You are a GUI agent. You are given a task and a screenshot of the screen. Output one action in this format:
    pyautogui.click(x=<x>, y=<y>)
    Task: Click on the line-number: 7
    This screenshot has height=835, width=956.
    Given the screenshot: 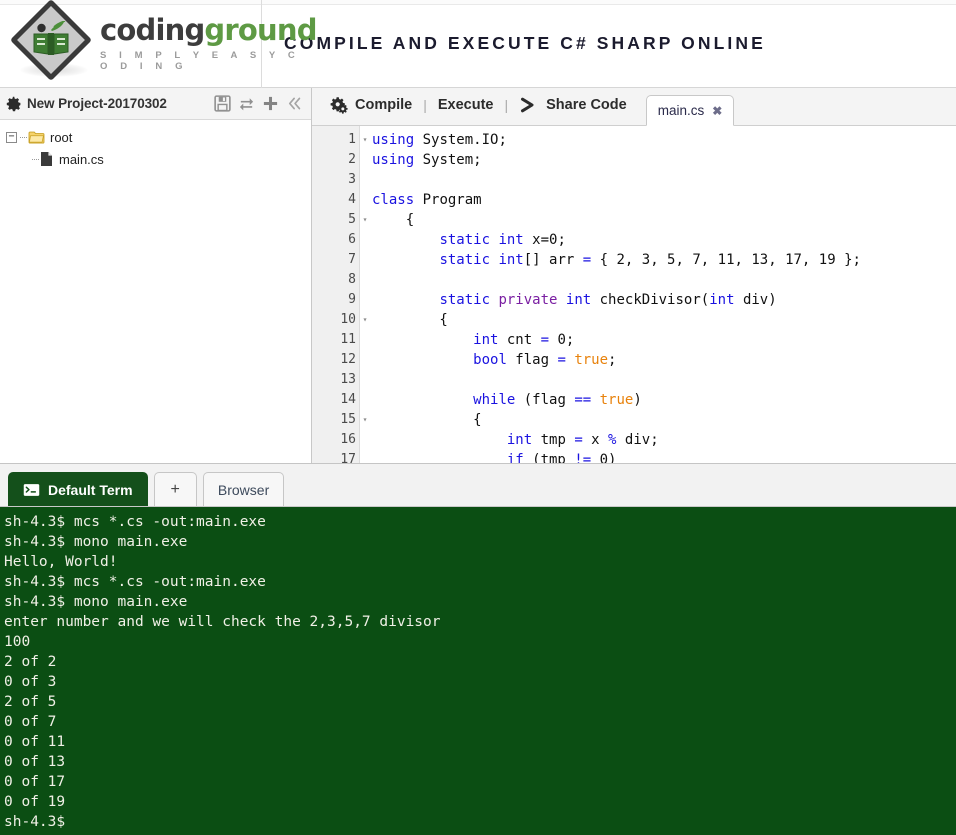 What is the action you would take?
    pyautogui.click(x=352, y=259)
    